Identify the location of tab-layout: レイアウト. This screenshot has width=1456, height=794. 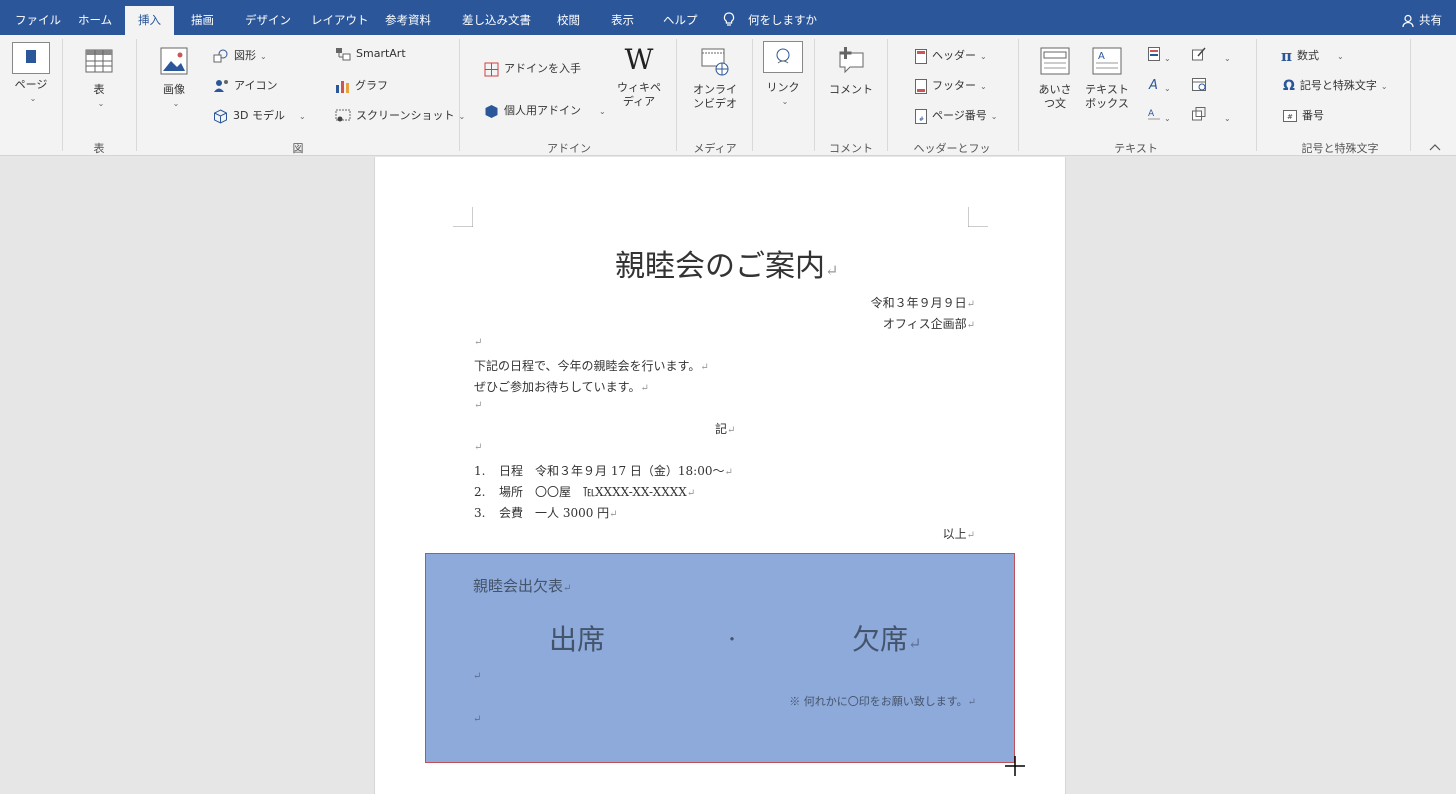
(340, 17).